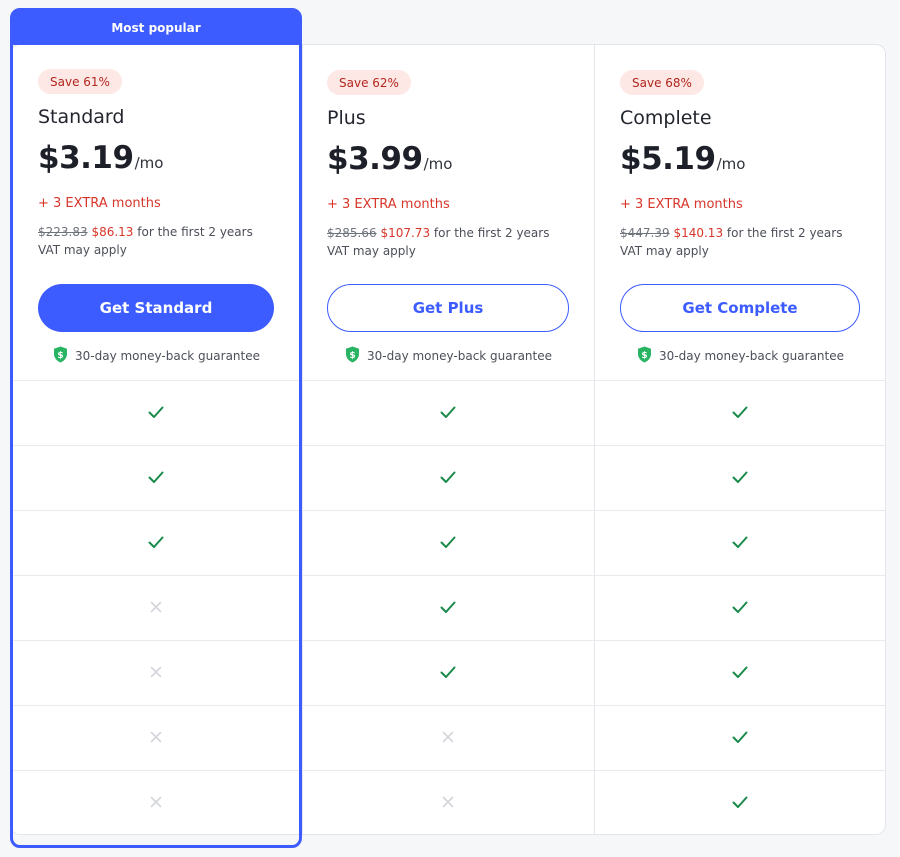 The image size is (900, 857). Describe the element at coordinates (645, 233) in the screenshot. I see `original-price: $447.39` at that location.